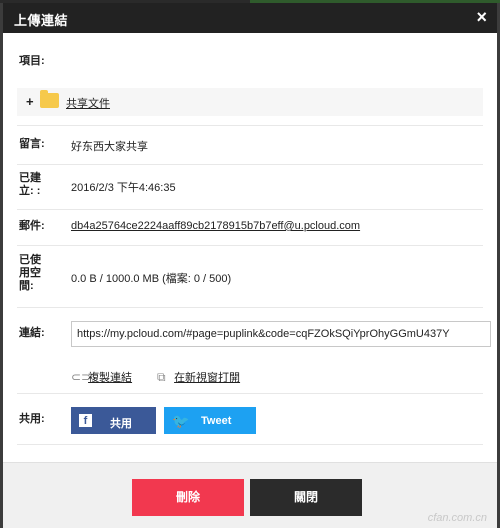  Describe the element at coordinates (161, 377) in the screenshot. I see `external-window-icon: ⧉` at that location.